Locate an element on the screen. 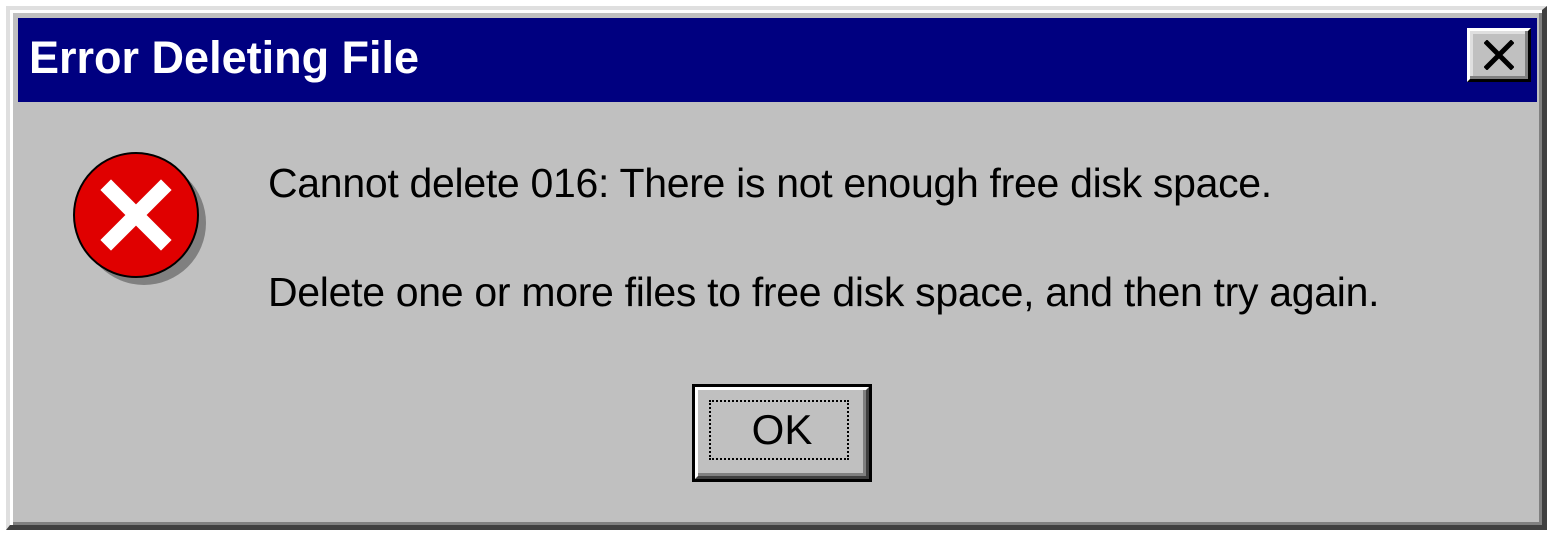 Image resolution: width=1560 pixels, height=534 pixels. close-x-icon is located at coordinates (1499, 55).